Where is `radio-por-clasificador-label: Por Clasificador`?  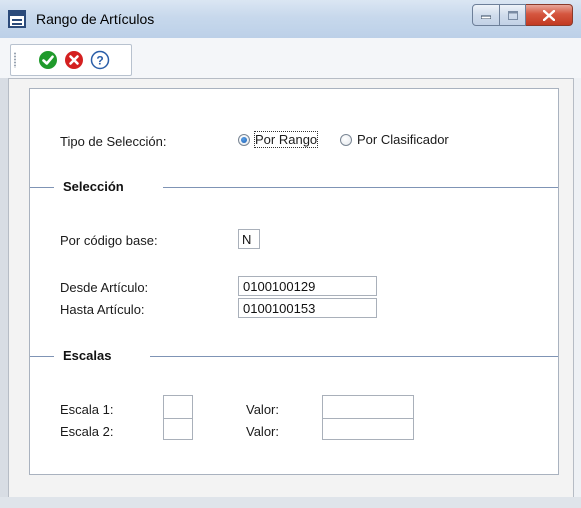 radio-por-clasificador-label: Por Clasificador is located at coordinates (403, 139).